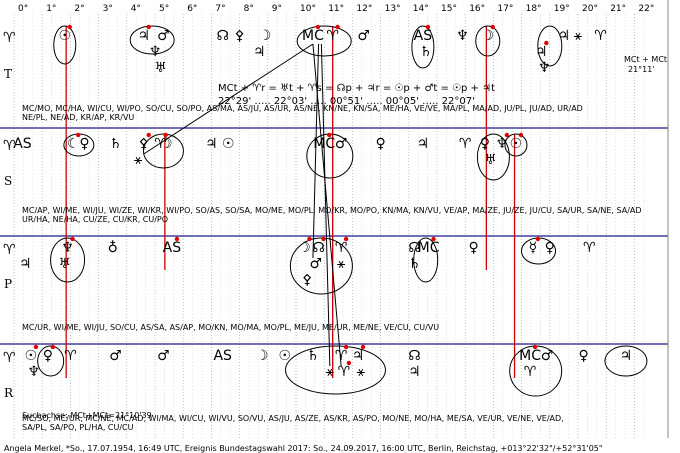 Image resolution: width=680 pixels, height=453 pixels. I want to click on row-label: S, so click(8, 181).